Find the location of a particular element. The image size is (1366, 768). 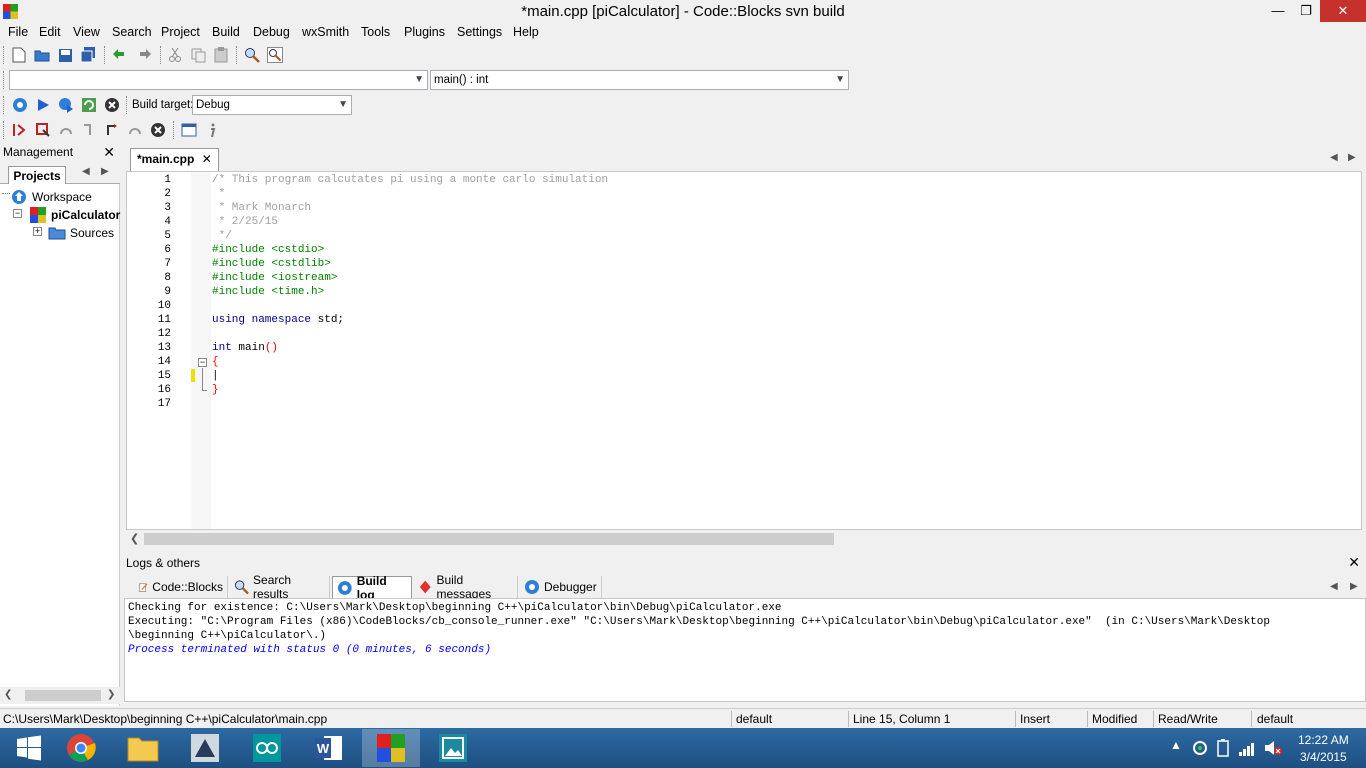

tab-build-log: Build log is located at coordinates (372, 588).